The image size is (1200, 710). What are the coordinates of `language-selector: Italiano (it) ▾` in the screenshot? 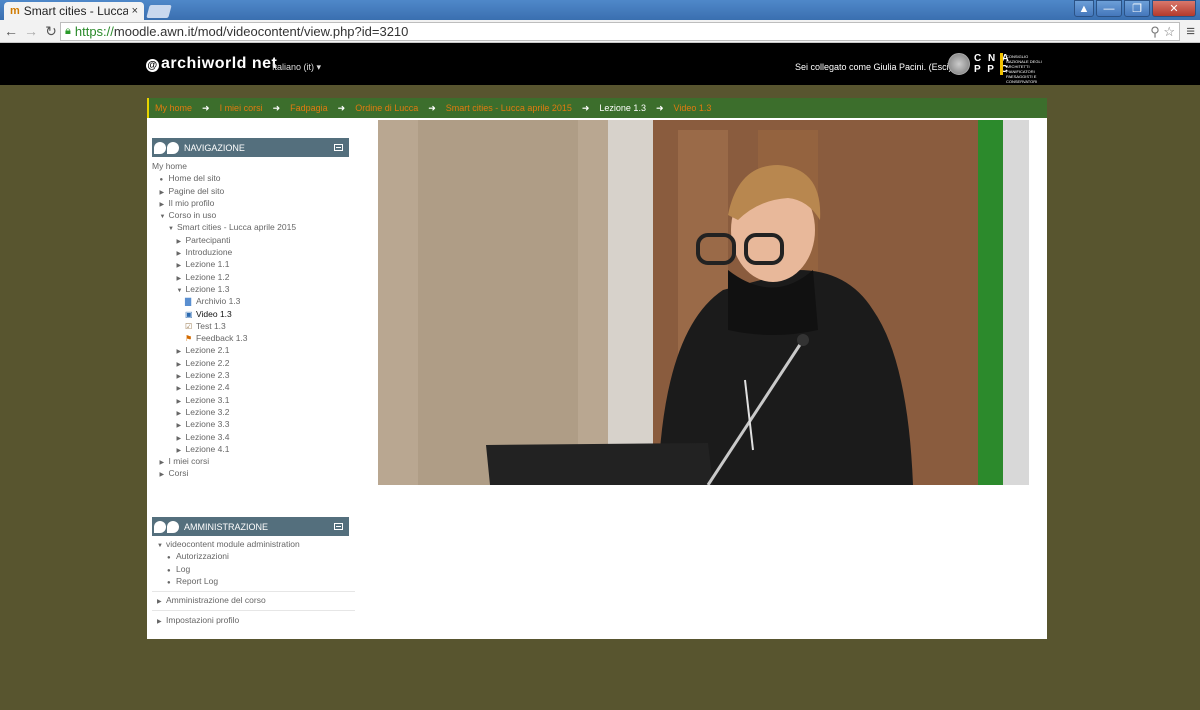 It's located at (296, 67).